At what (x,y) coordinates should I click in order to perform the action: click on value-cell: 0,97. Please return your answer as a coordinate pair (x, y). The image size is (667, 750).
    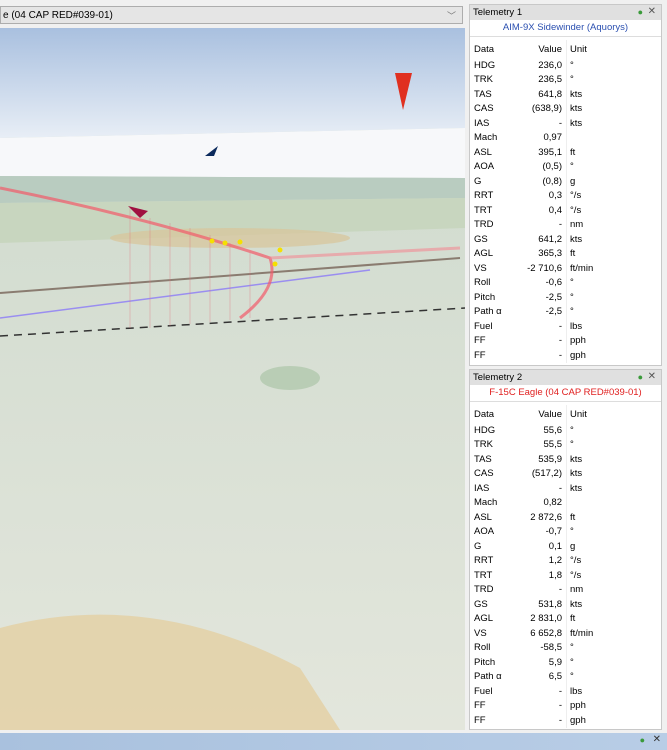
    Looking at the image, I should click on (553, 138).